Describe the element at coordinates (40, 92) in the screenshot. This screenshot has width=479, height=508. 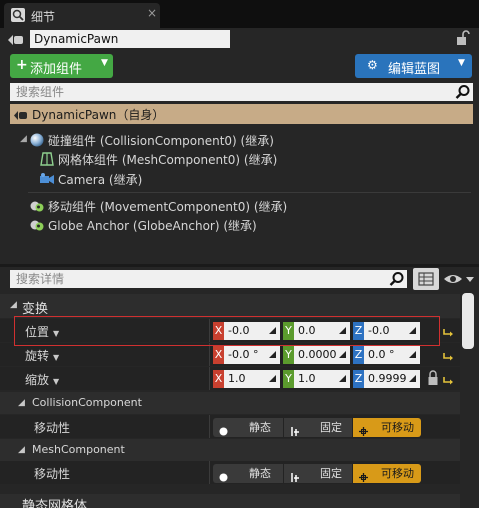
I see `search-components-placeholder: 搜索组件` at that location.